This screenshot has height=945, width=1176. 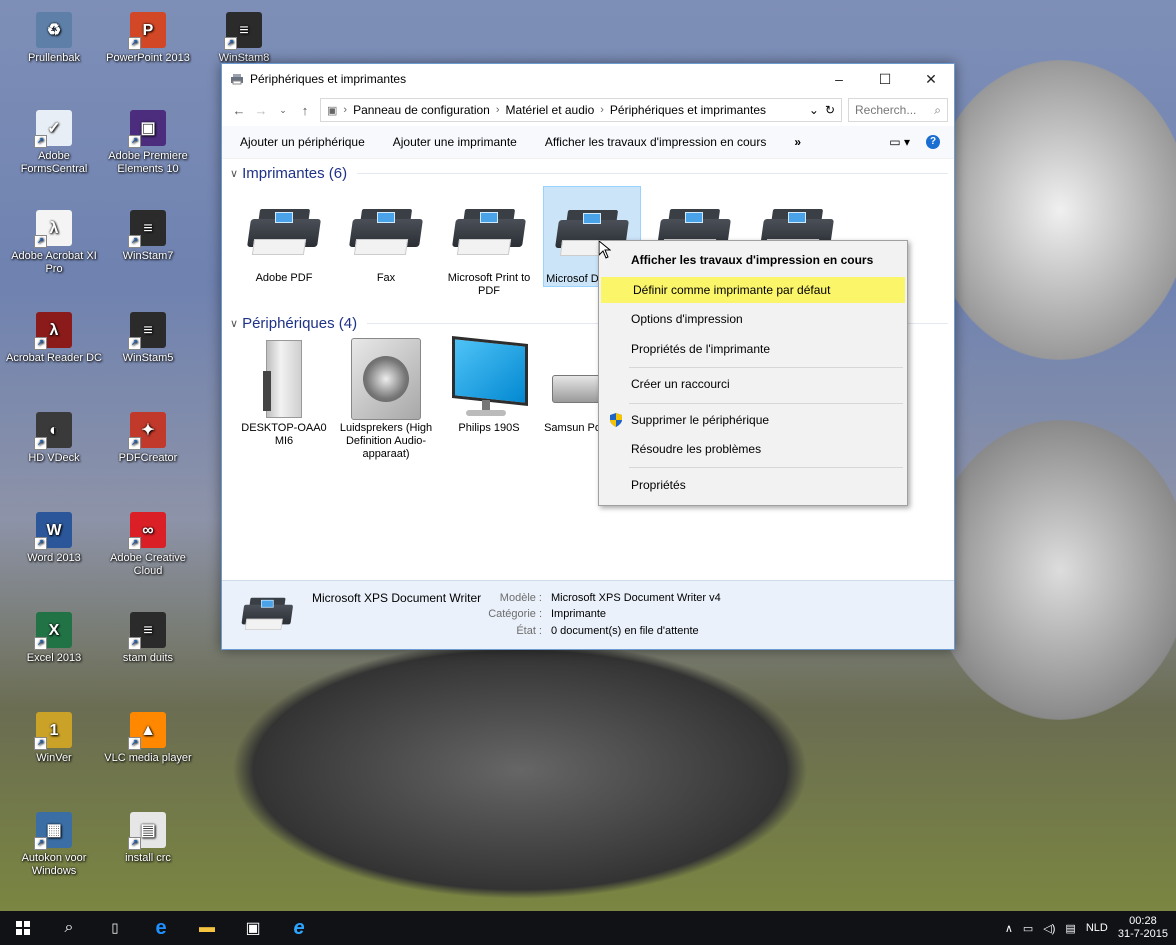 I want to click on start-button, so click(x=23, y=928).